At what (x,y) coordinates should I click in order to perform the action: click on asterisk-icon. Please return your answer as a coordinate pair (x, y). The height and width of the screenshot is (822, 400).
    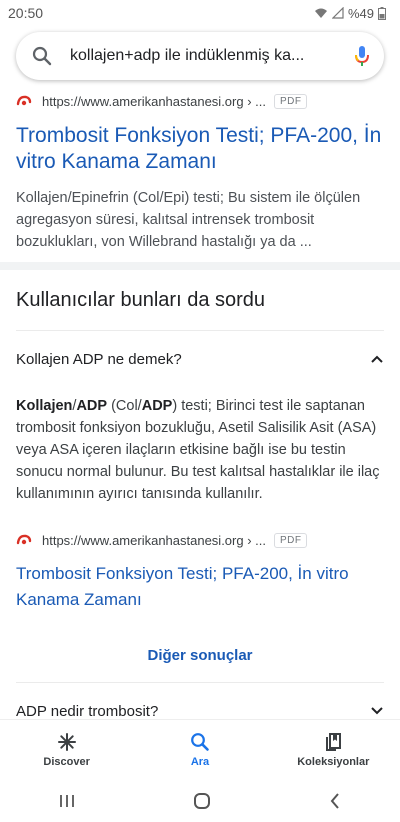
    Looking at the image, I should click on (66, 741).